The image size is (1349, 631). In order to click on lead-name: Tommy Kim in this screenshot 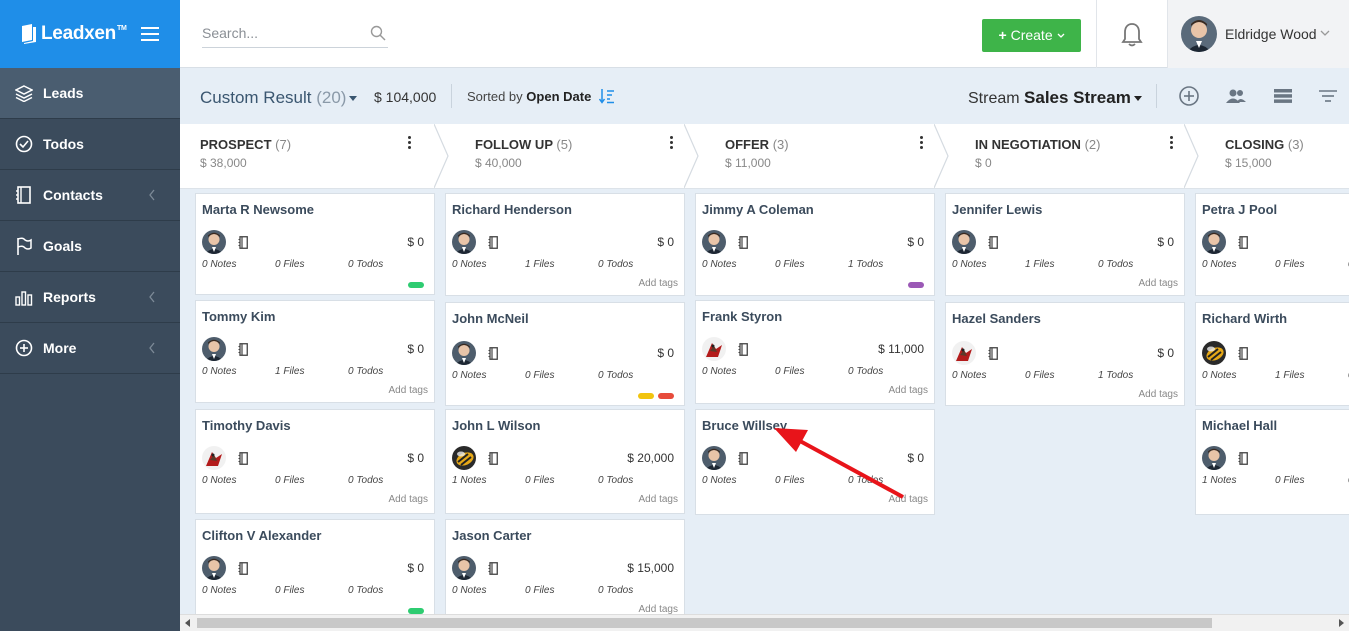, I will do `click(238, 316)`.